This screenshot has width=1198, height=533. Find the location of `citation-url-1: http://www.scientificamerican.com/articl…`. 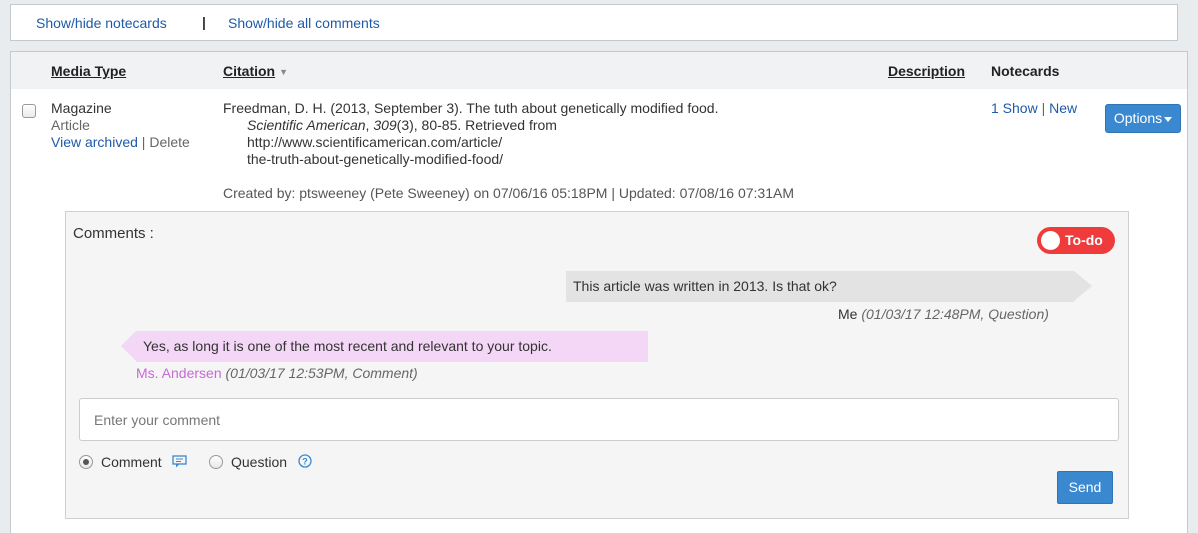

citation-url-1: http://www.scientificamerican.com/articl… is located at coordinates (375, 142).